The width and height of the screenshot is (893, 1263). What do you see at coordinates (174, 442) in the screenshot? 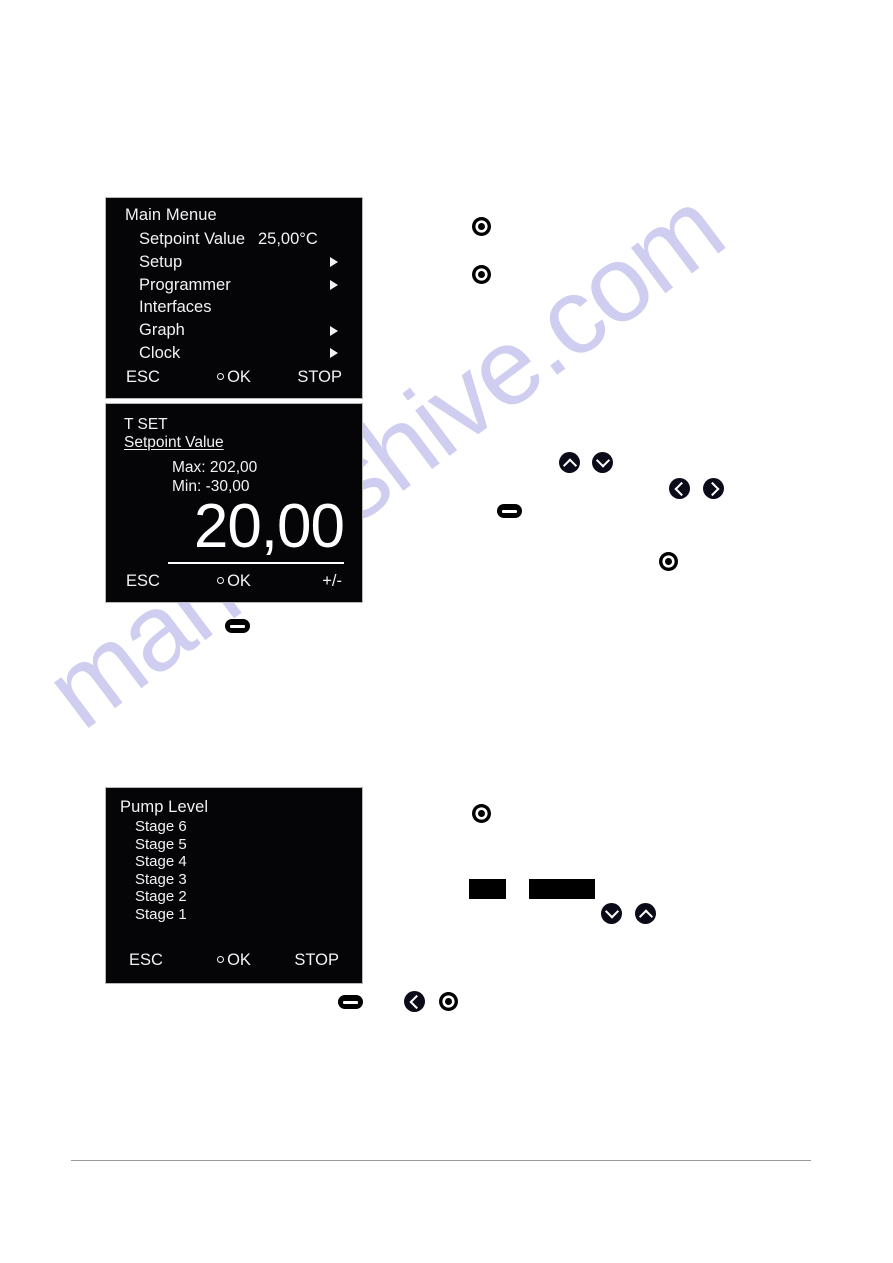
I see `setpoint-title-line2: Setpoint Value` at bounding box center [174, 442].